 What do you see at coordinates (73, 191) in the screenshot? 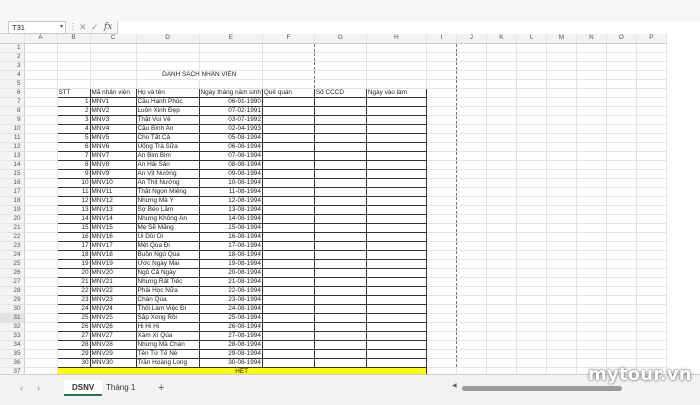
I see `table-cell: 11` at bounding box center [73, 191].